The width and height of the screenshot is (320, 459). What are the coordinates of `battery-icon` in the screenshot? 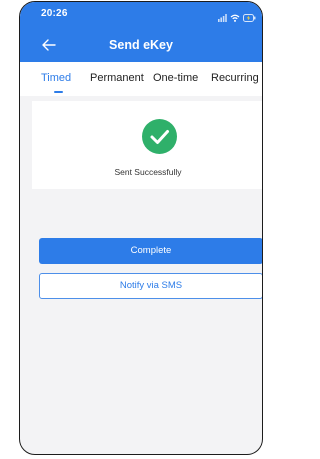 It's located at (249, 18).